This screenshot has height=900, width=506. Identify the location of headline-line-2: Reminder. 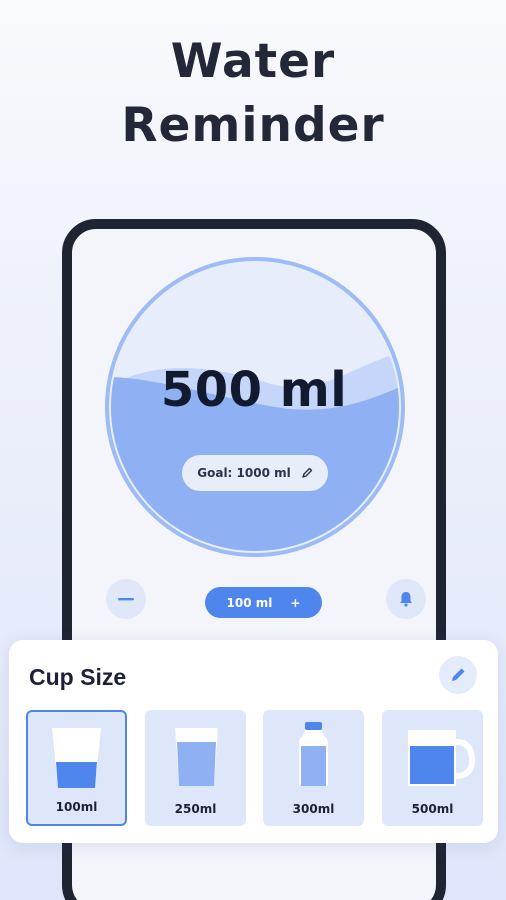
(253, 125).